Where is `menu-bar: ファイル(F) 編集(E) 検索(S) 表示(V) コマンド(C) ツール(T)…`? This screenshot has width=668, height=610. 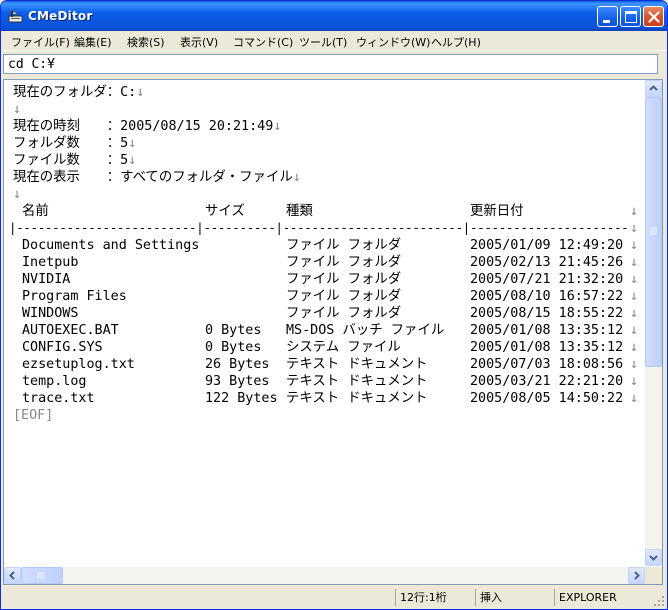
menu-bar: ファイル(F) 編集(E) 検索(S) 表示(V) コマンド(C) ツール(T)… is located at coordinates (334, 40).